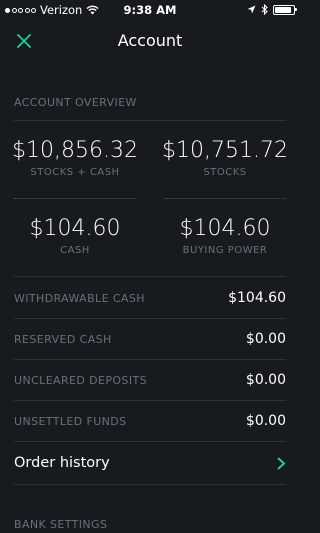 This screenshot has height=533, width=320. What do you see at coordinates (79, 298) in the screenshot?
I see `row-label: WITHDRAWABLE CASH` at bounding box center [79, 298].